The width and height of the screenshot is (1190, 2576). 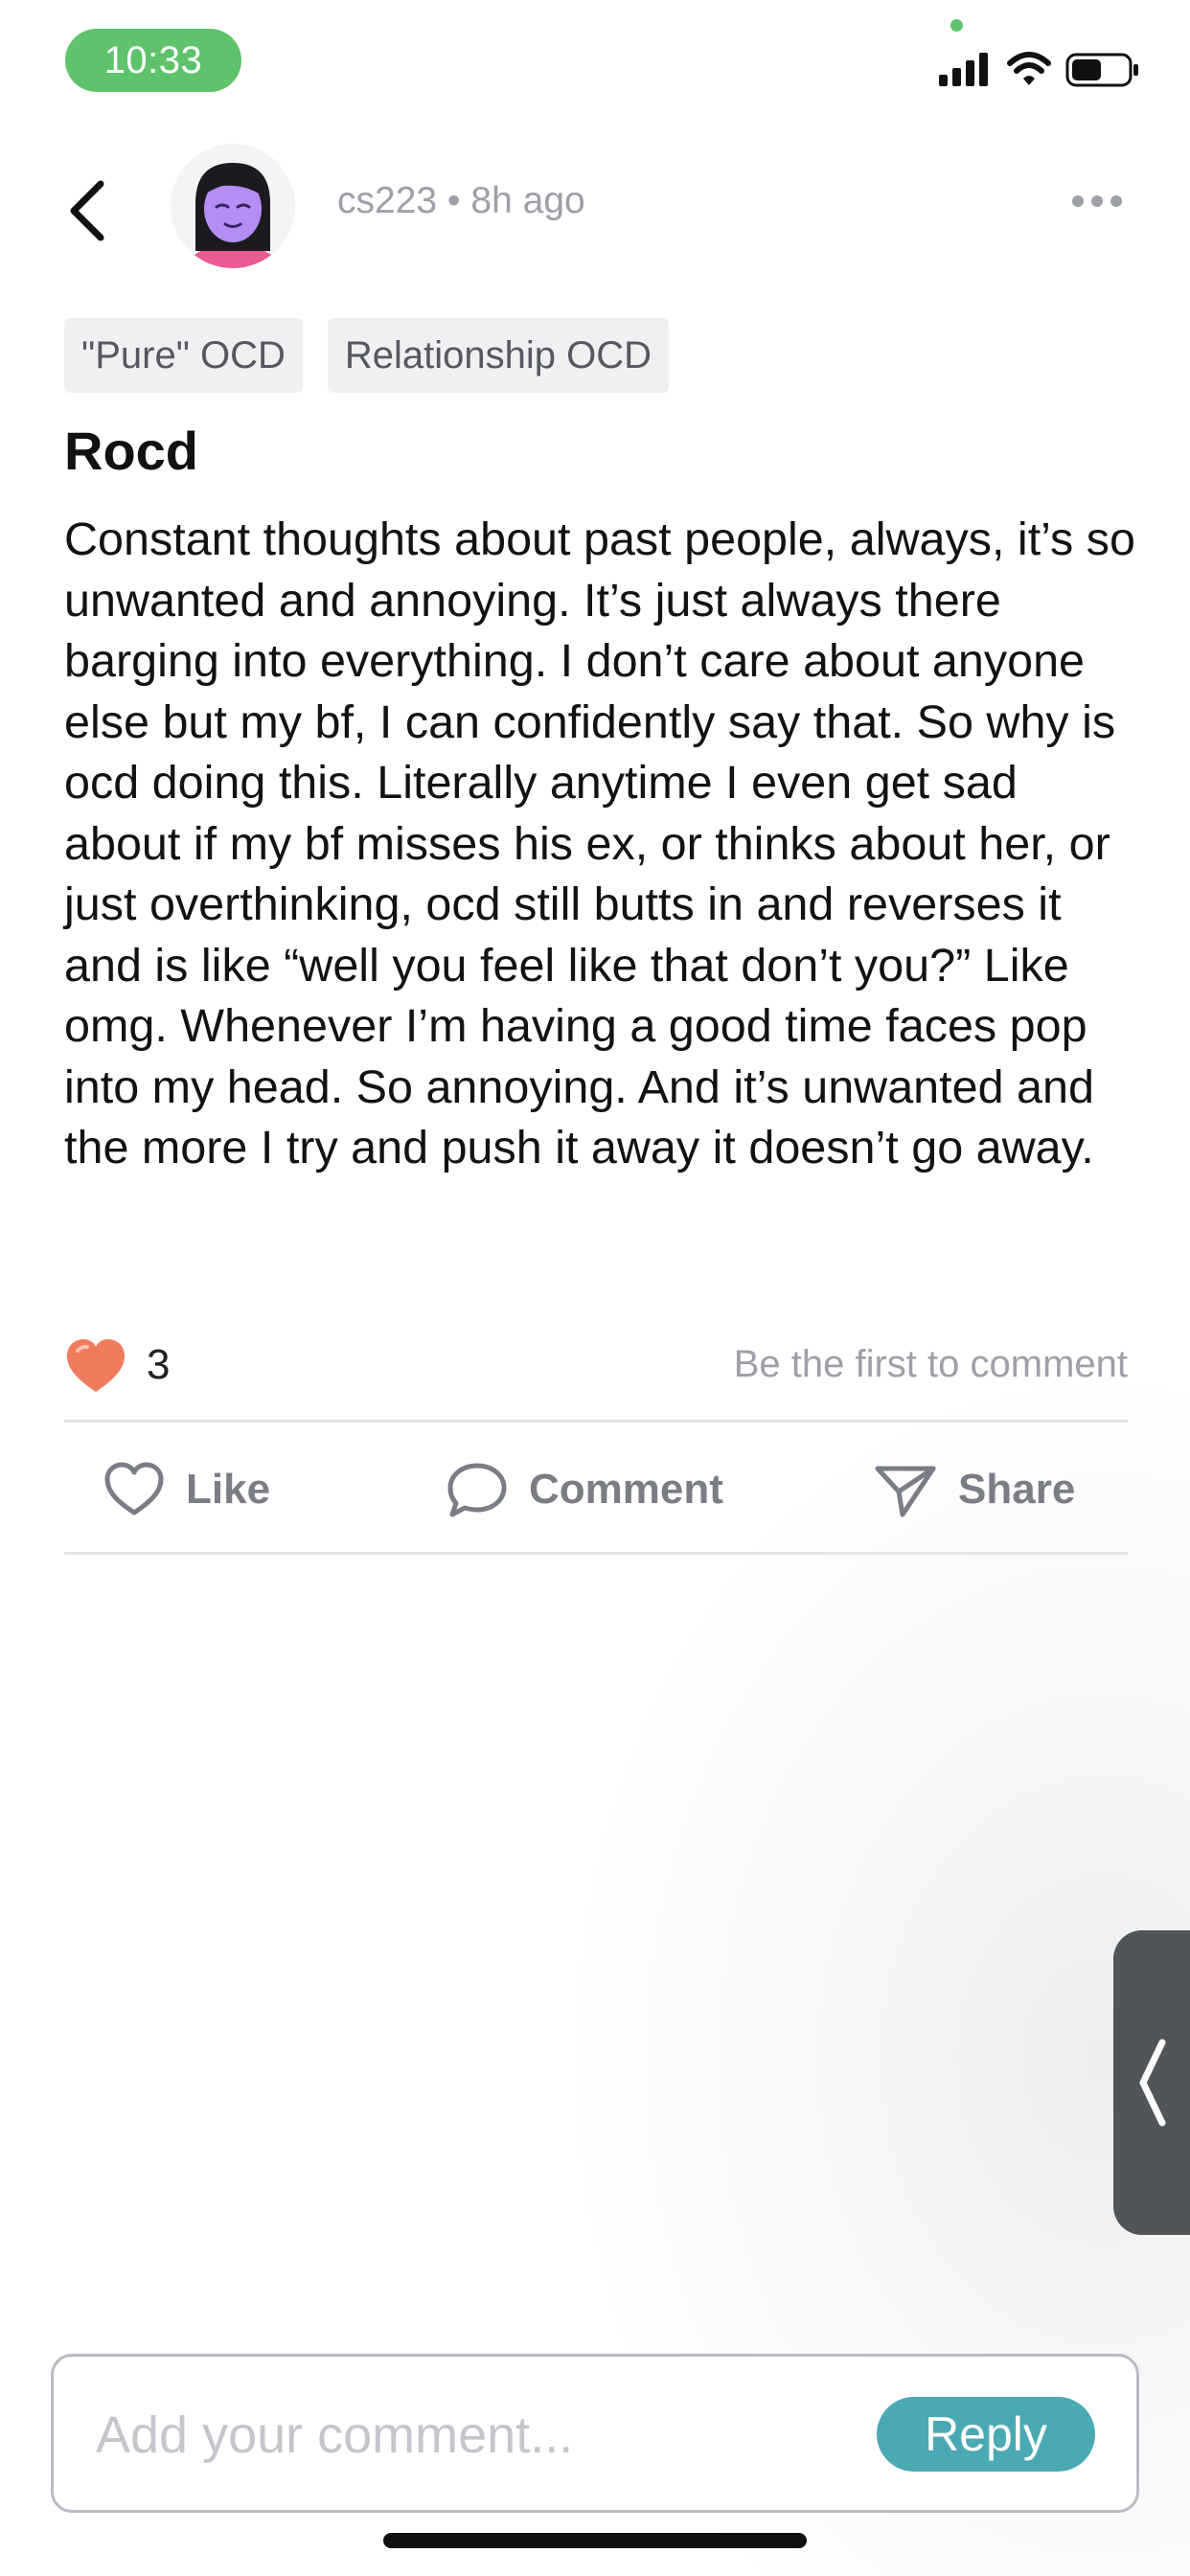 I want to click on battery-icon, so click(x=1101, y=70).